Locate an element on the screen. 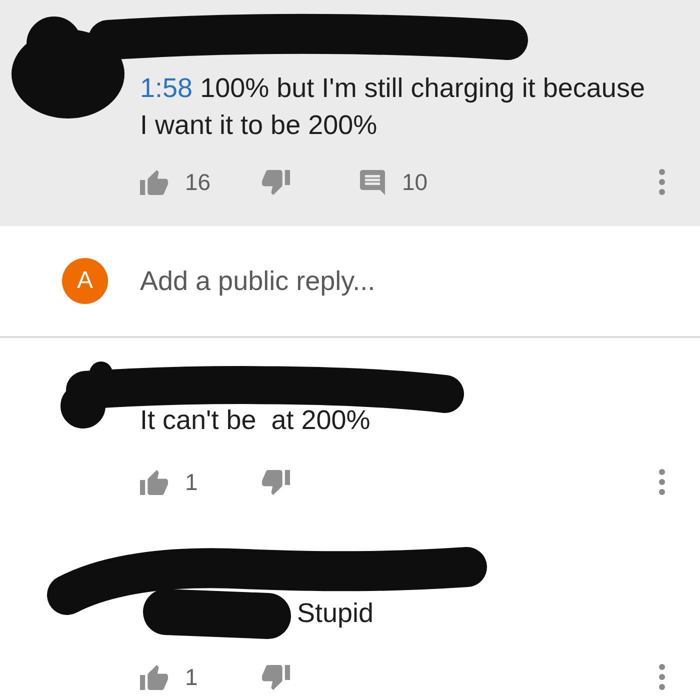 The image size is (700, 700). like-button: 16 is located at coordinates (175, 182).